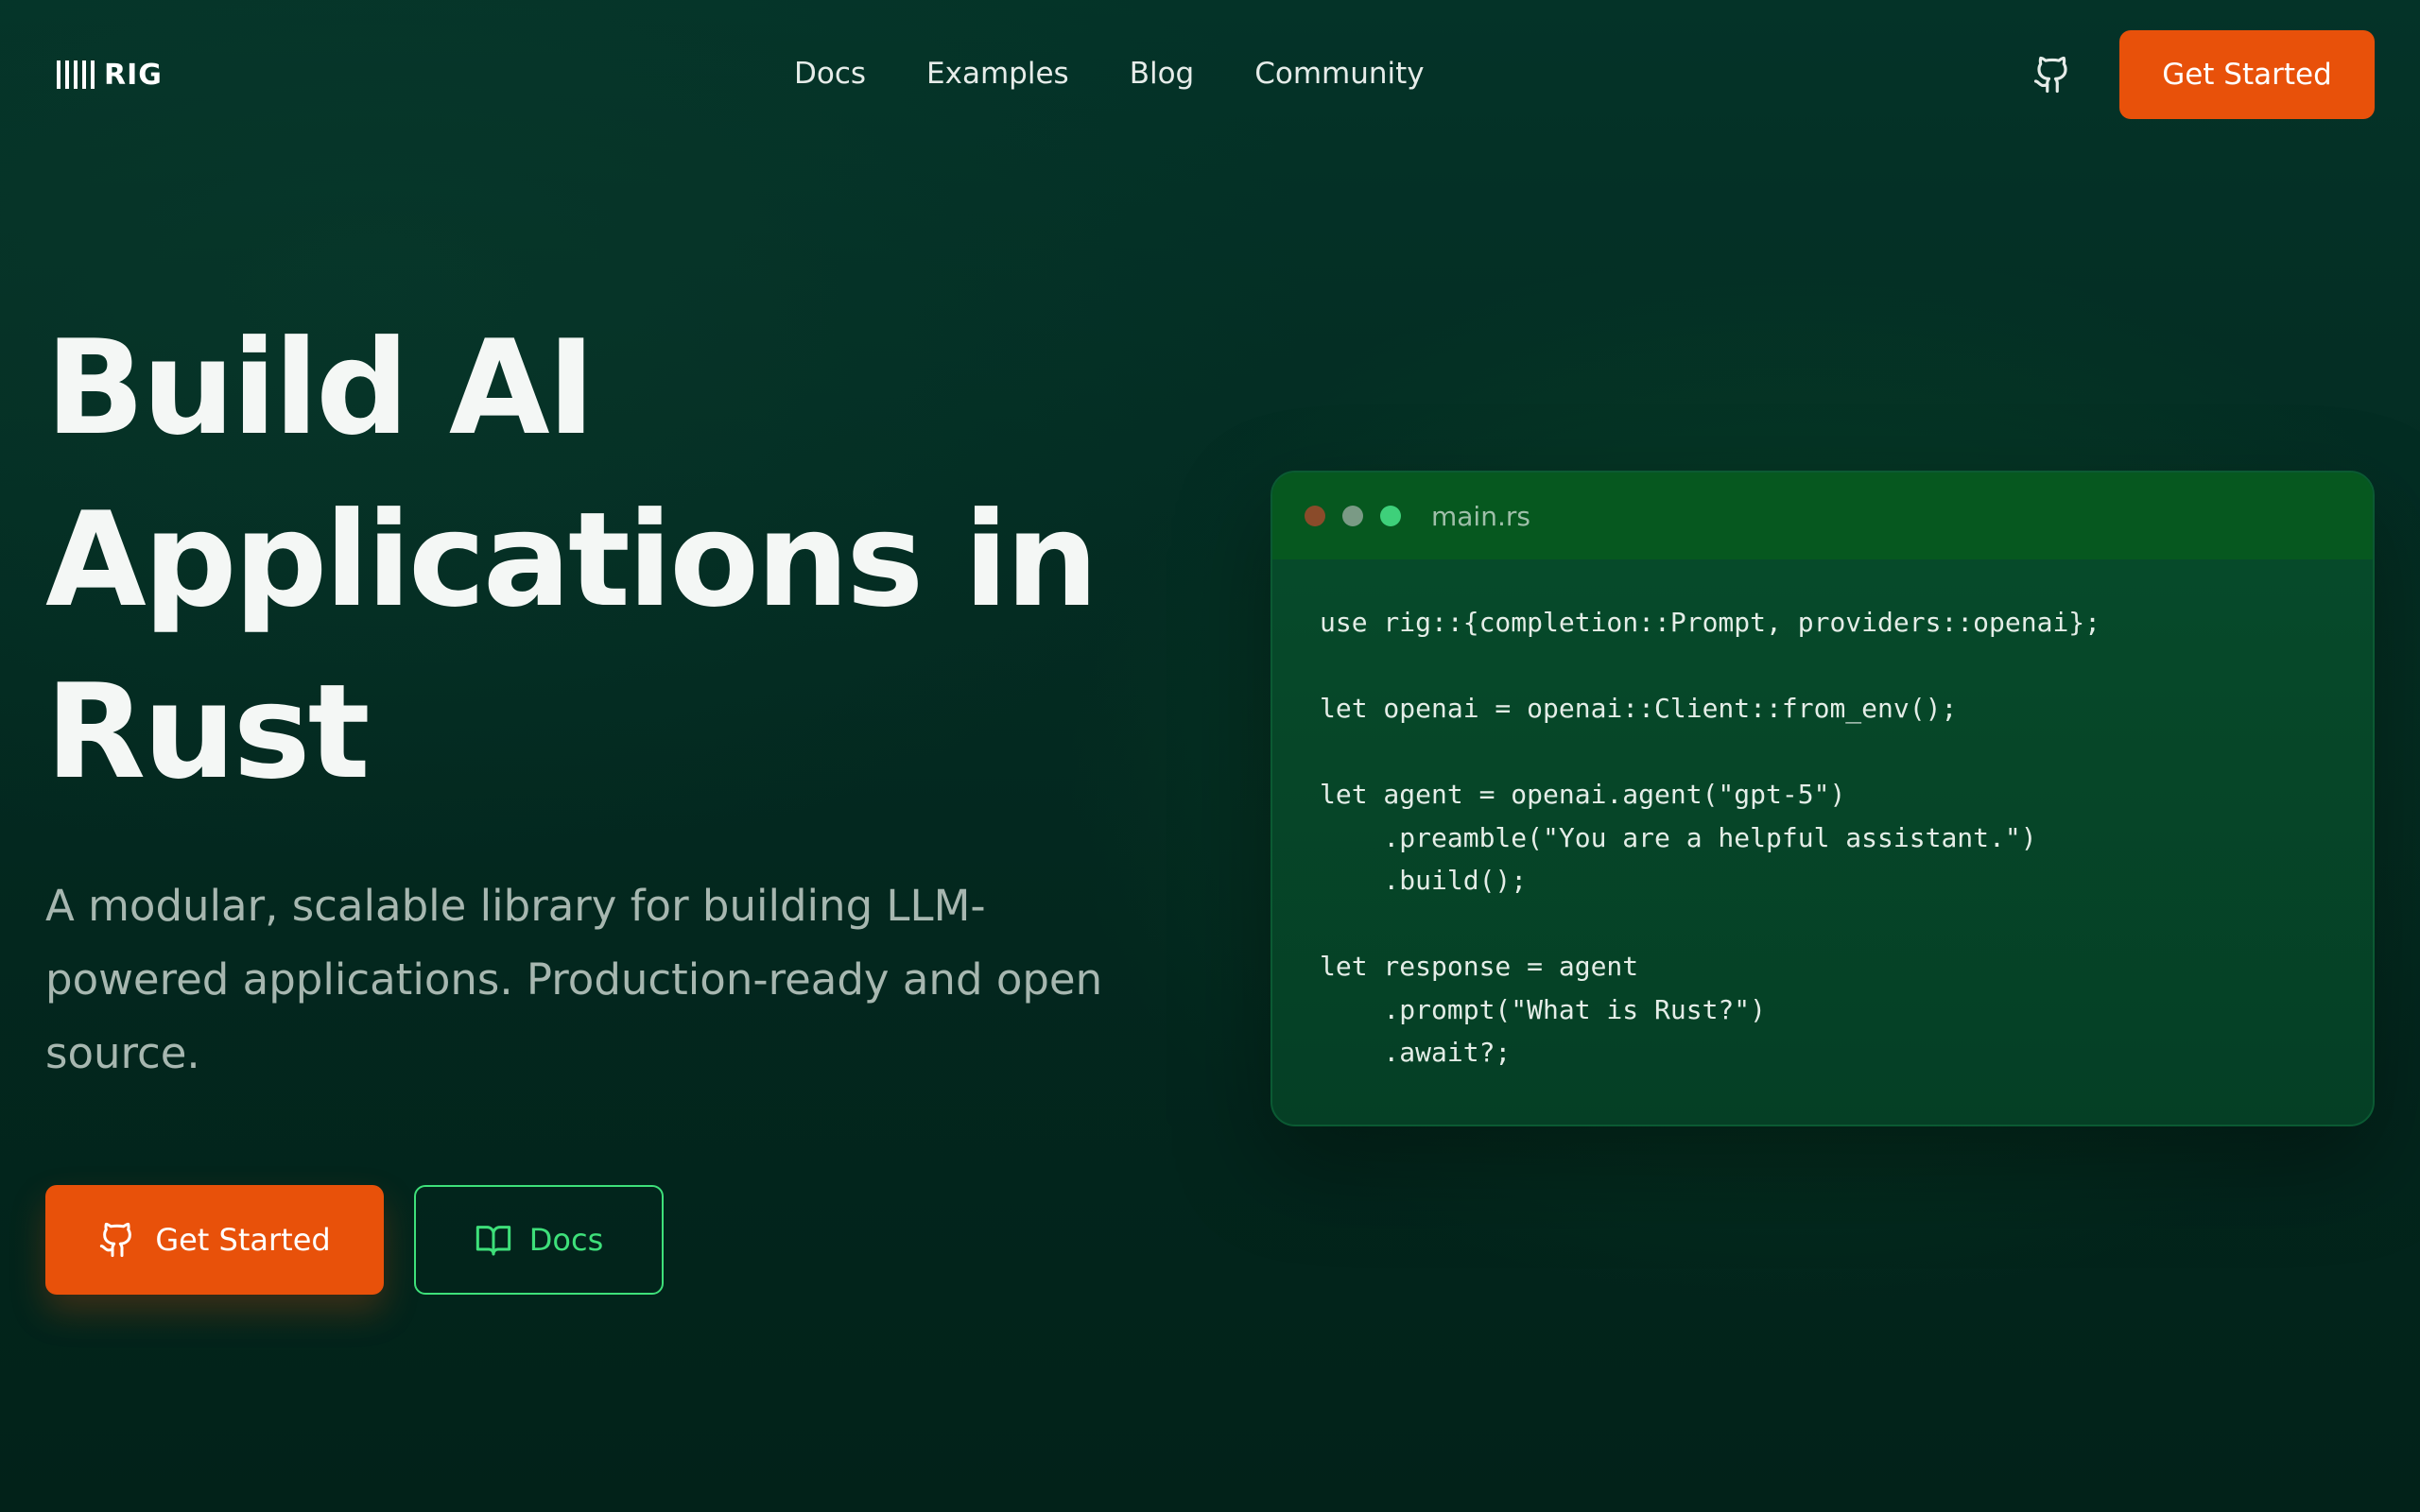  I want to click on nav-links: Docs Examples Blog Community, so click(1110, 73).